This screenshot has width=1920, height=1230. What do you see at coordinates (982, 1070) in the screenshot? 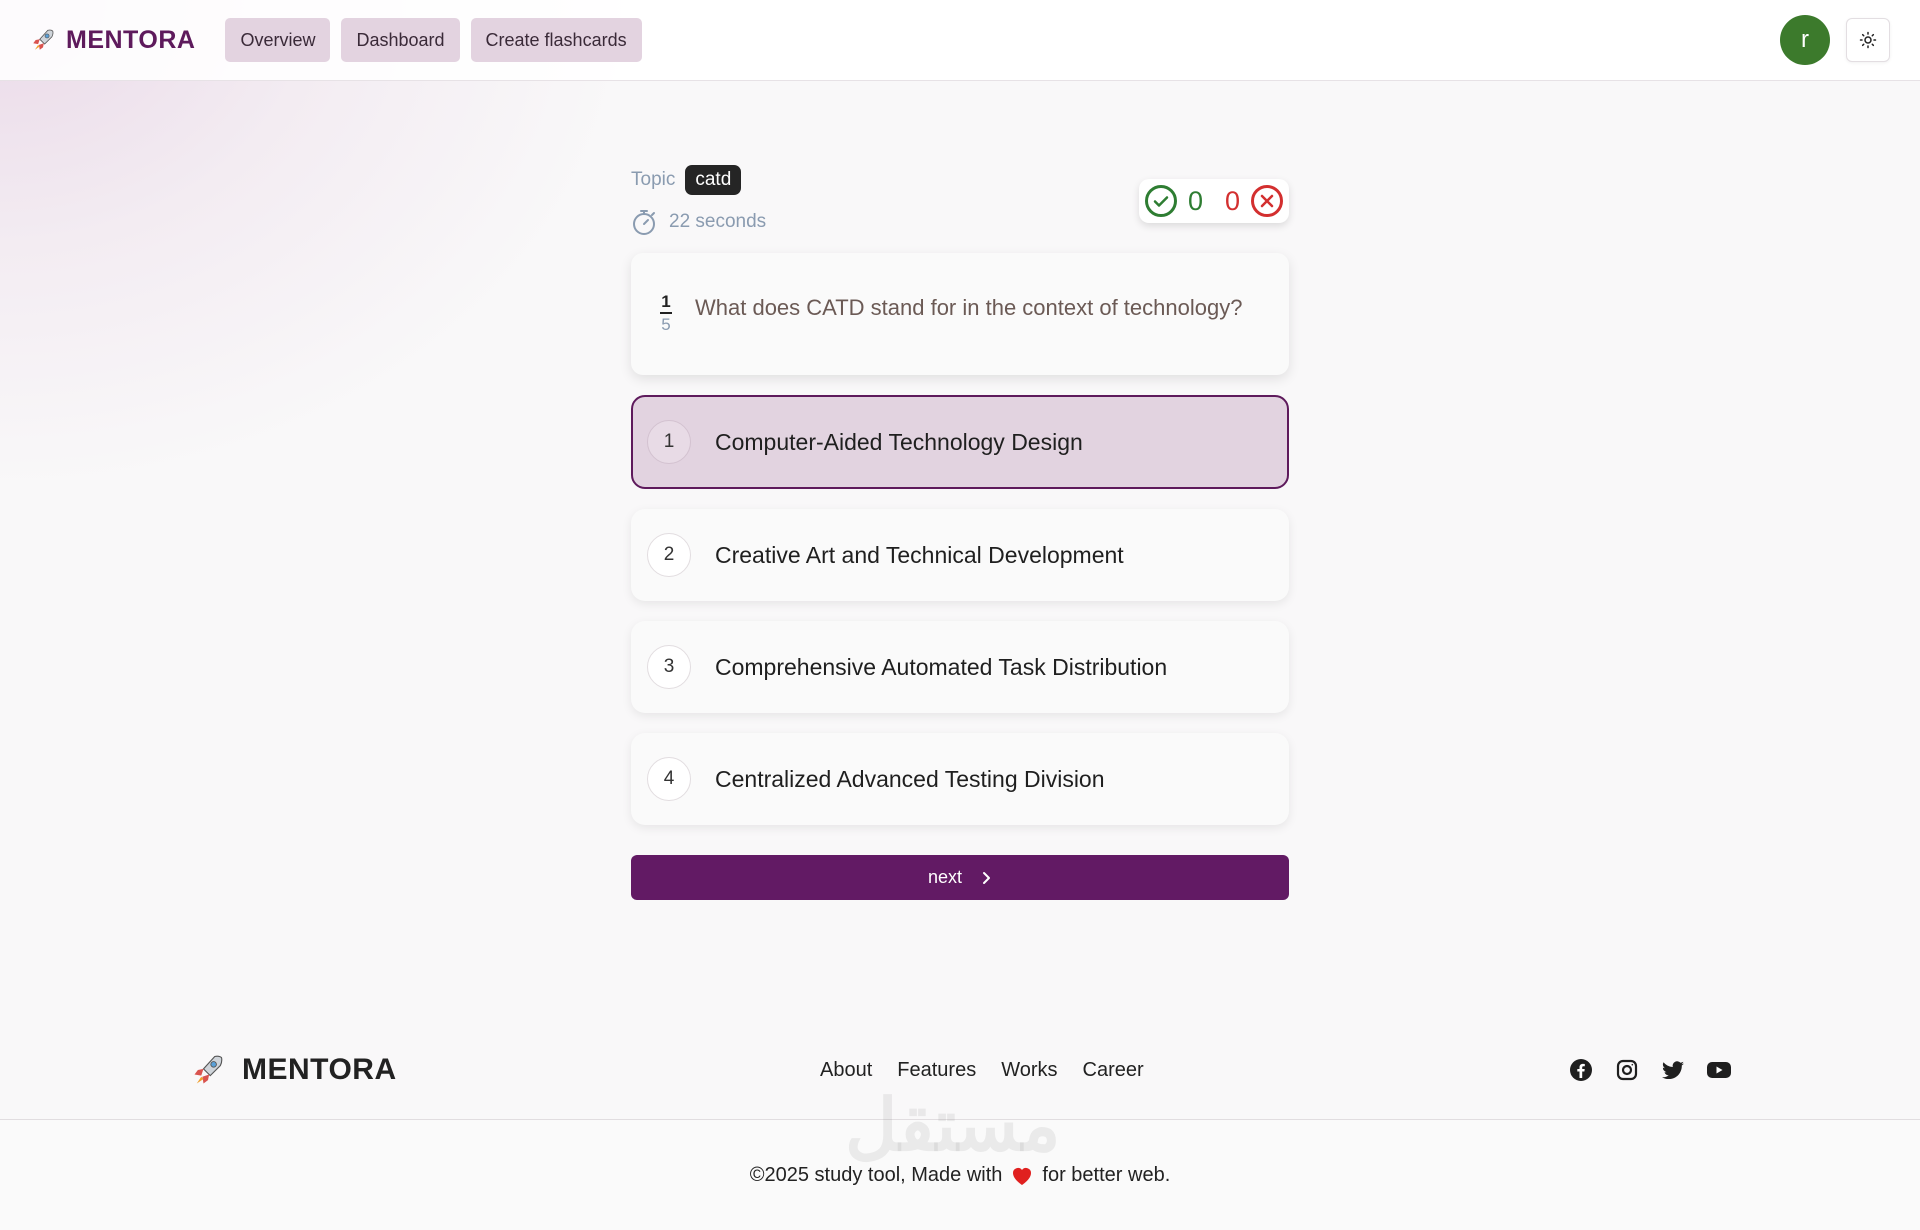
I see `footer-links: About Features Works Career` at bounding box center [982, 1070].